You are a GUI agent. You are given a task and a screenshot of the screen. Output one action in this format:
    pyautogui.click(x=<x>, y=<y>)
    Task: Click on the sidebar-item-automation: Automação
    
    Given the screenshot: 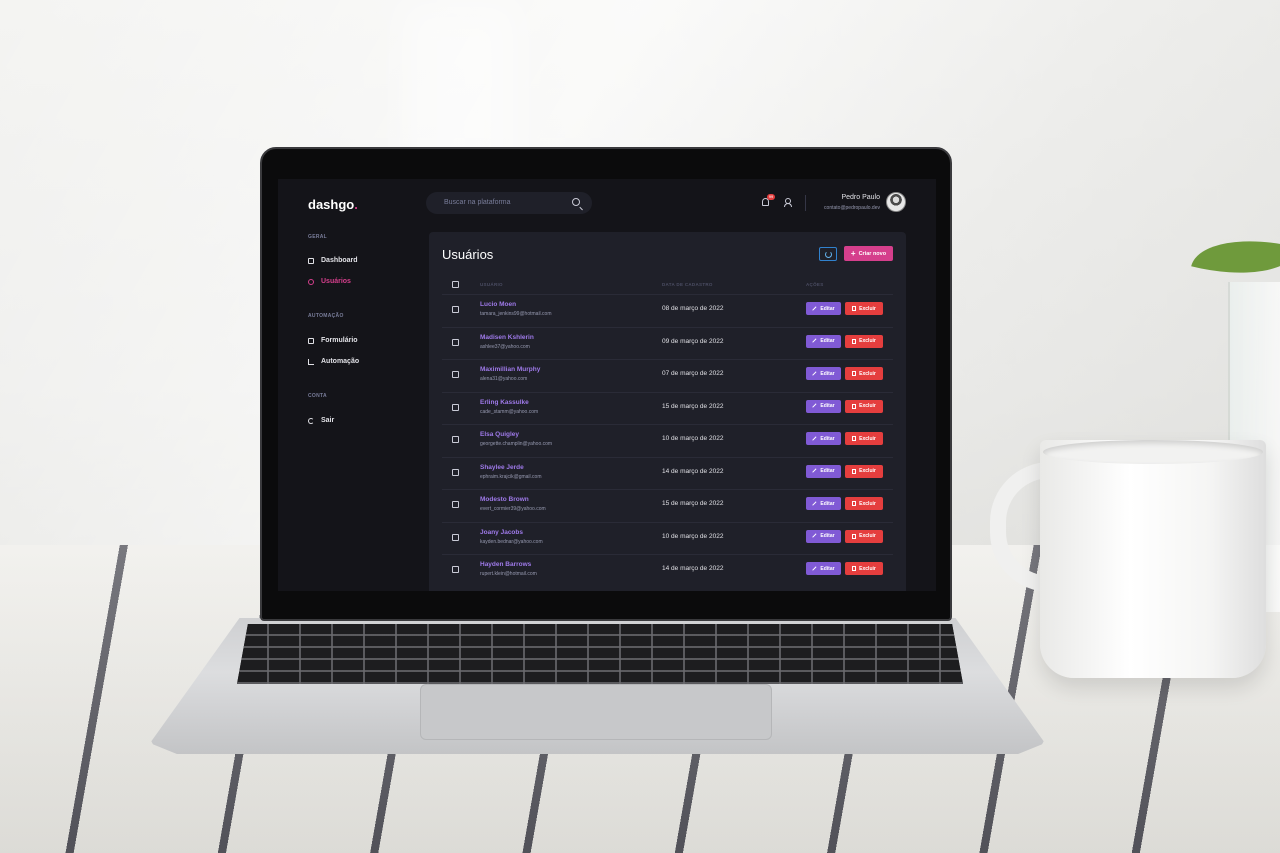 What is the action you would take?
    pyautogui.click(x=333, y=361)
    